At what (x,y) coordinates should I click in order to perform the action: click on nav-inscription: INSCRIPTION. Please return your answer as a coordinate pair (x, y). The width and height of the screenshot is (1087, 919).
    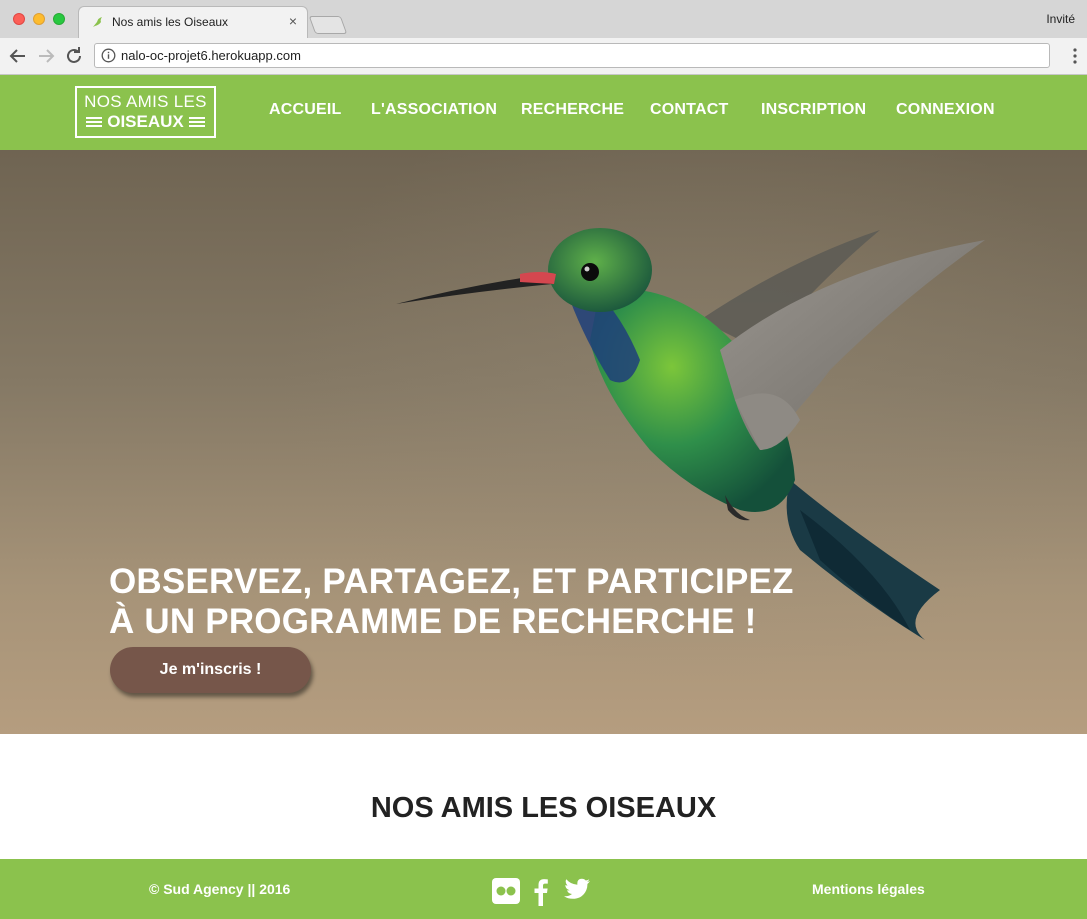
    Looking at the image, I should click on (813, 110).